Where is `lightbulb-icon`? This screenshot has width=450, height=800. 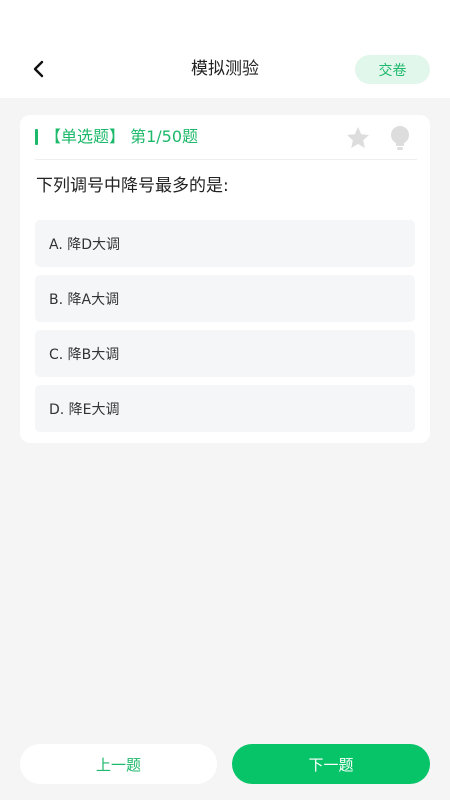 lightbulb-icon is located at coordinates (400, 138).